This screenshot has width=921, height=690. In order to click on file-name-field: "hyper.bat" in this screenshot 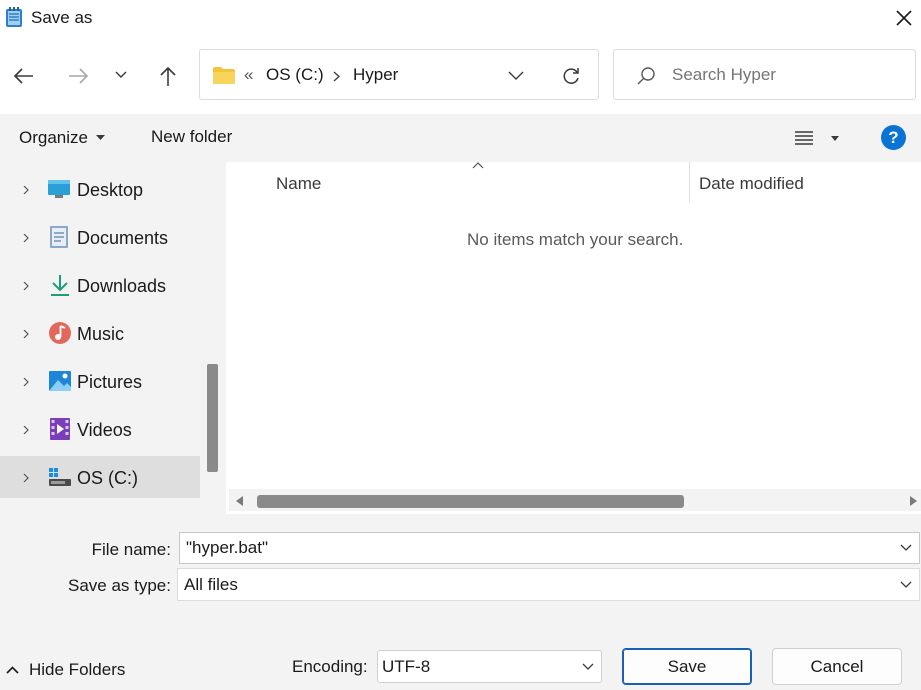, I will do `click(549, 548)`.